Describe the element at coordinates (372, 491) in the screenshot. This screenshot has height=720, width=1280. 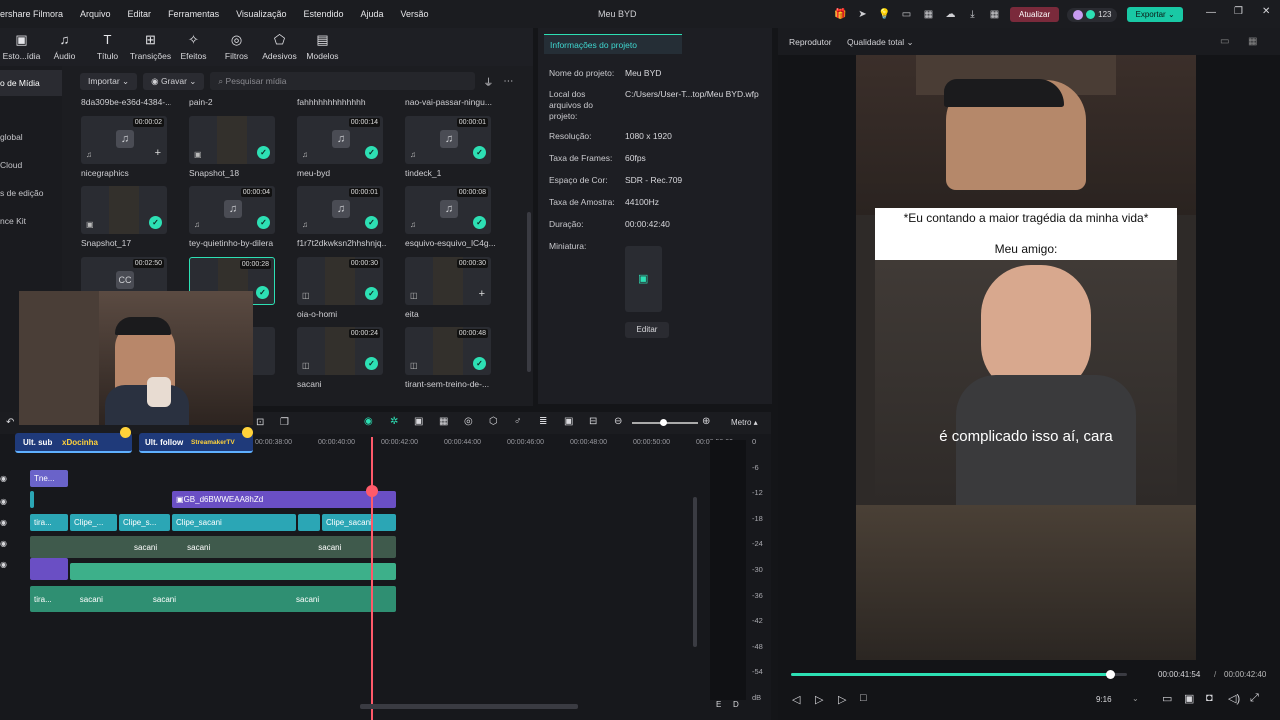
I see `playhead-scissor-icon` at that location.